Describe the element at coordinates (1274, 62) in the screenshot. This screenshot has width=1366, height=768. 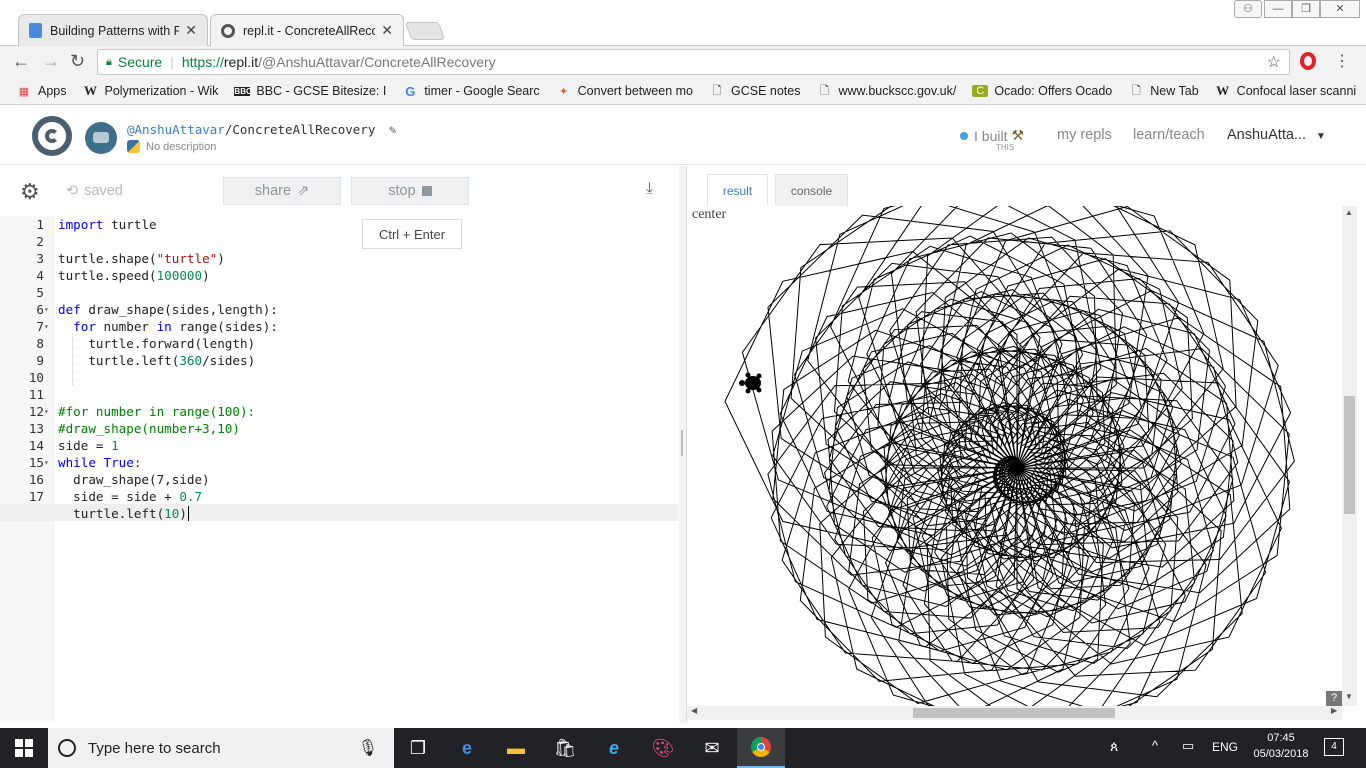
I see `star-icon: ☆` at that location.